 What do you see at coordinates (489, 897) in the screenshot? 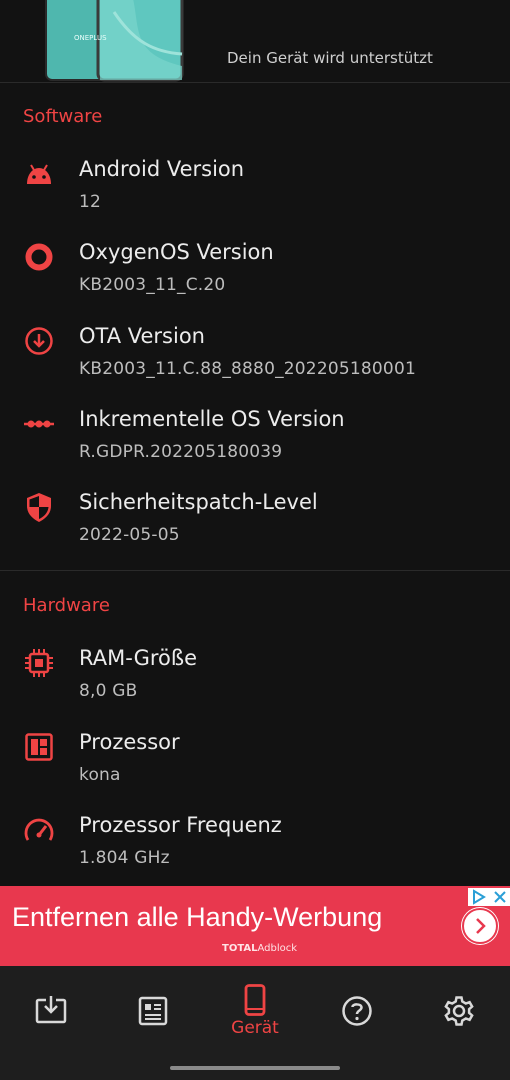
I see `ad-choices-icon` at bounding box center [489, 897].